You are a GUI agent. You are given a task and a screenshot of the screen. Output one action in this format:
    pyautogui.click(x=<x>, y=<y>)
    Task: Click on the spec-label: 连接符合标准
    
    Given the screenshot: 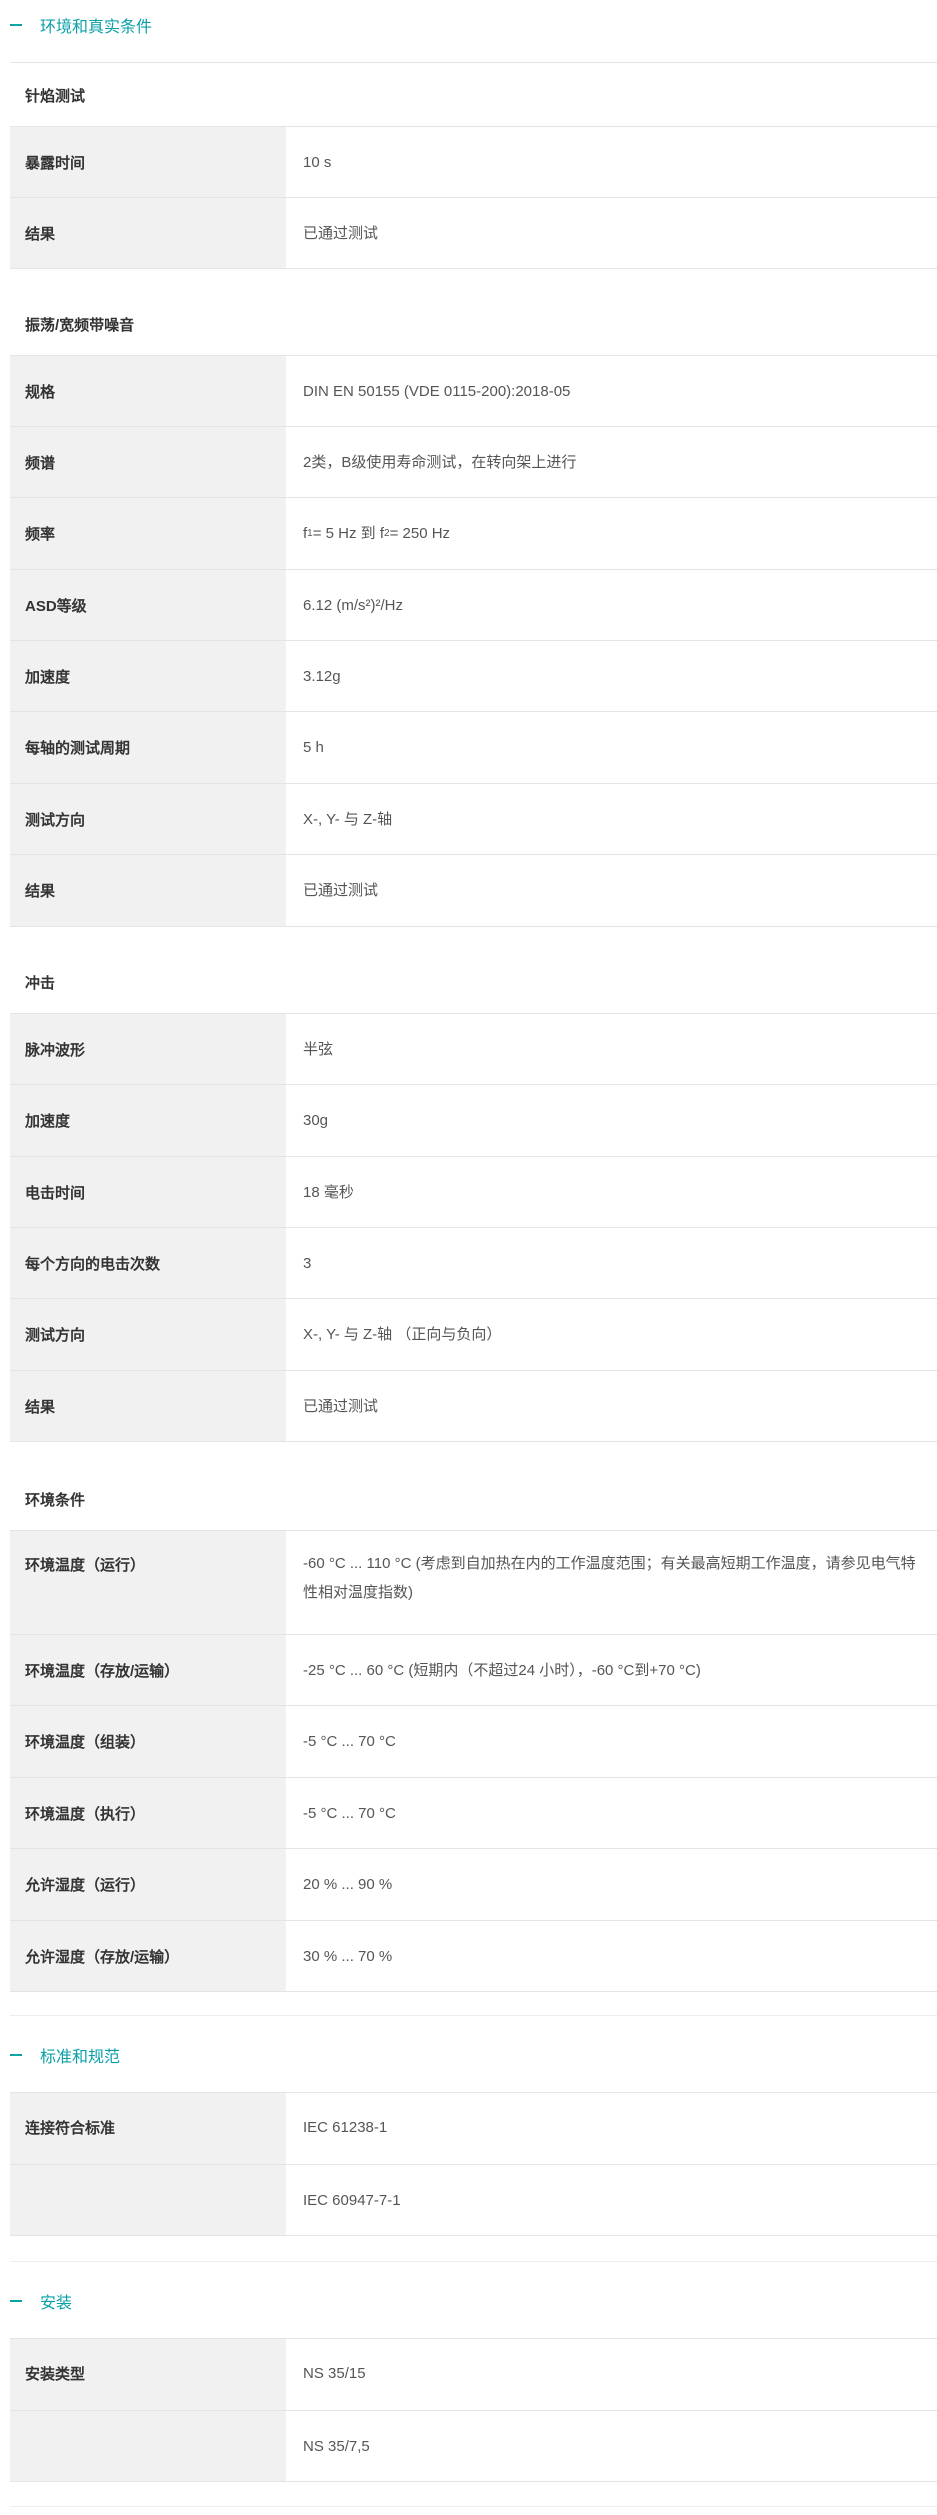 What is the action you would take?
    pyautogui.click(x=148, y=2128)
    